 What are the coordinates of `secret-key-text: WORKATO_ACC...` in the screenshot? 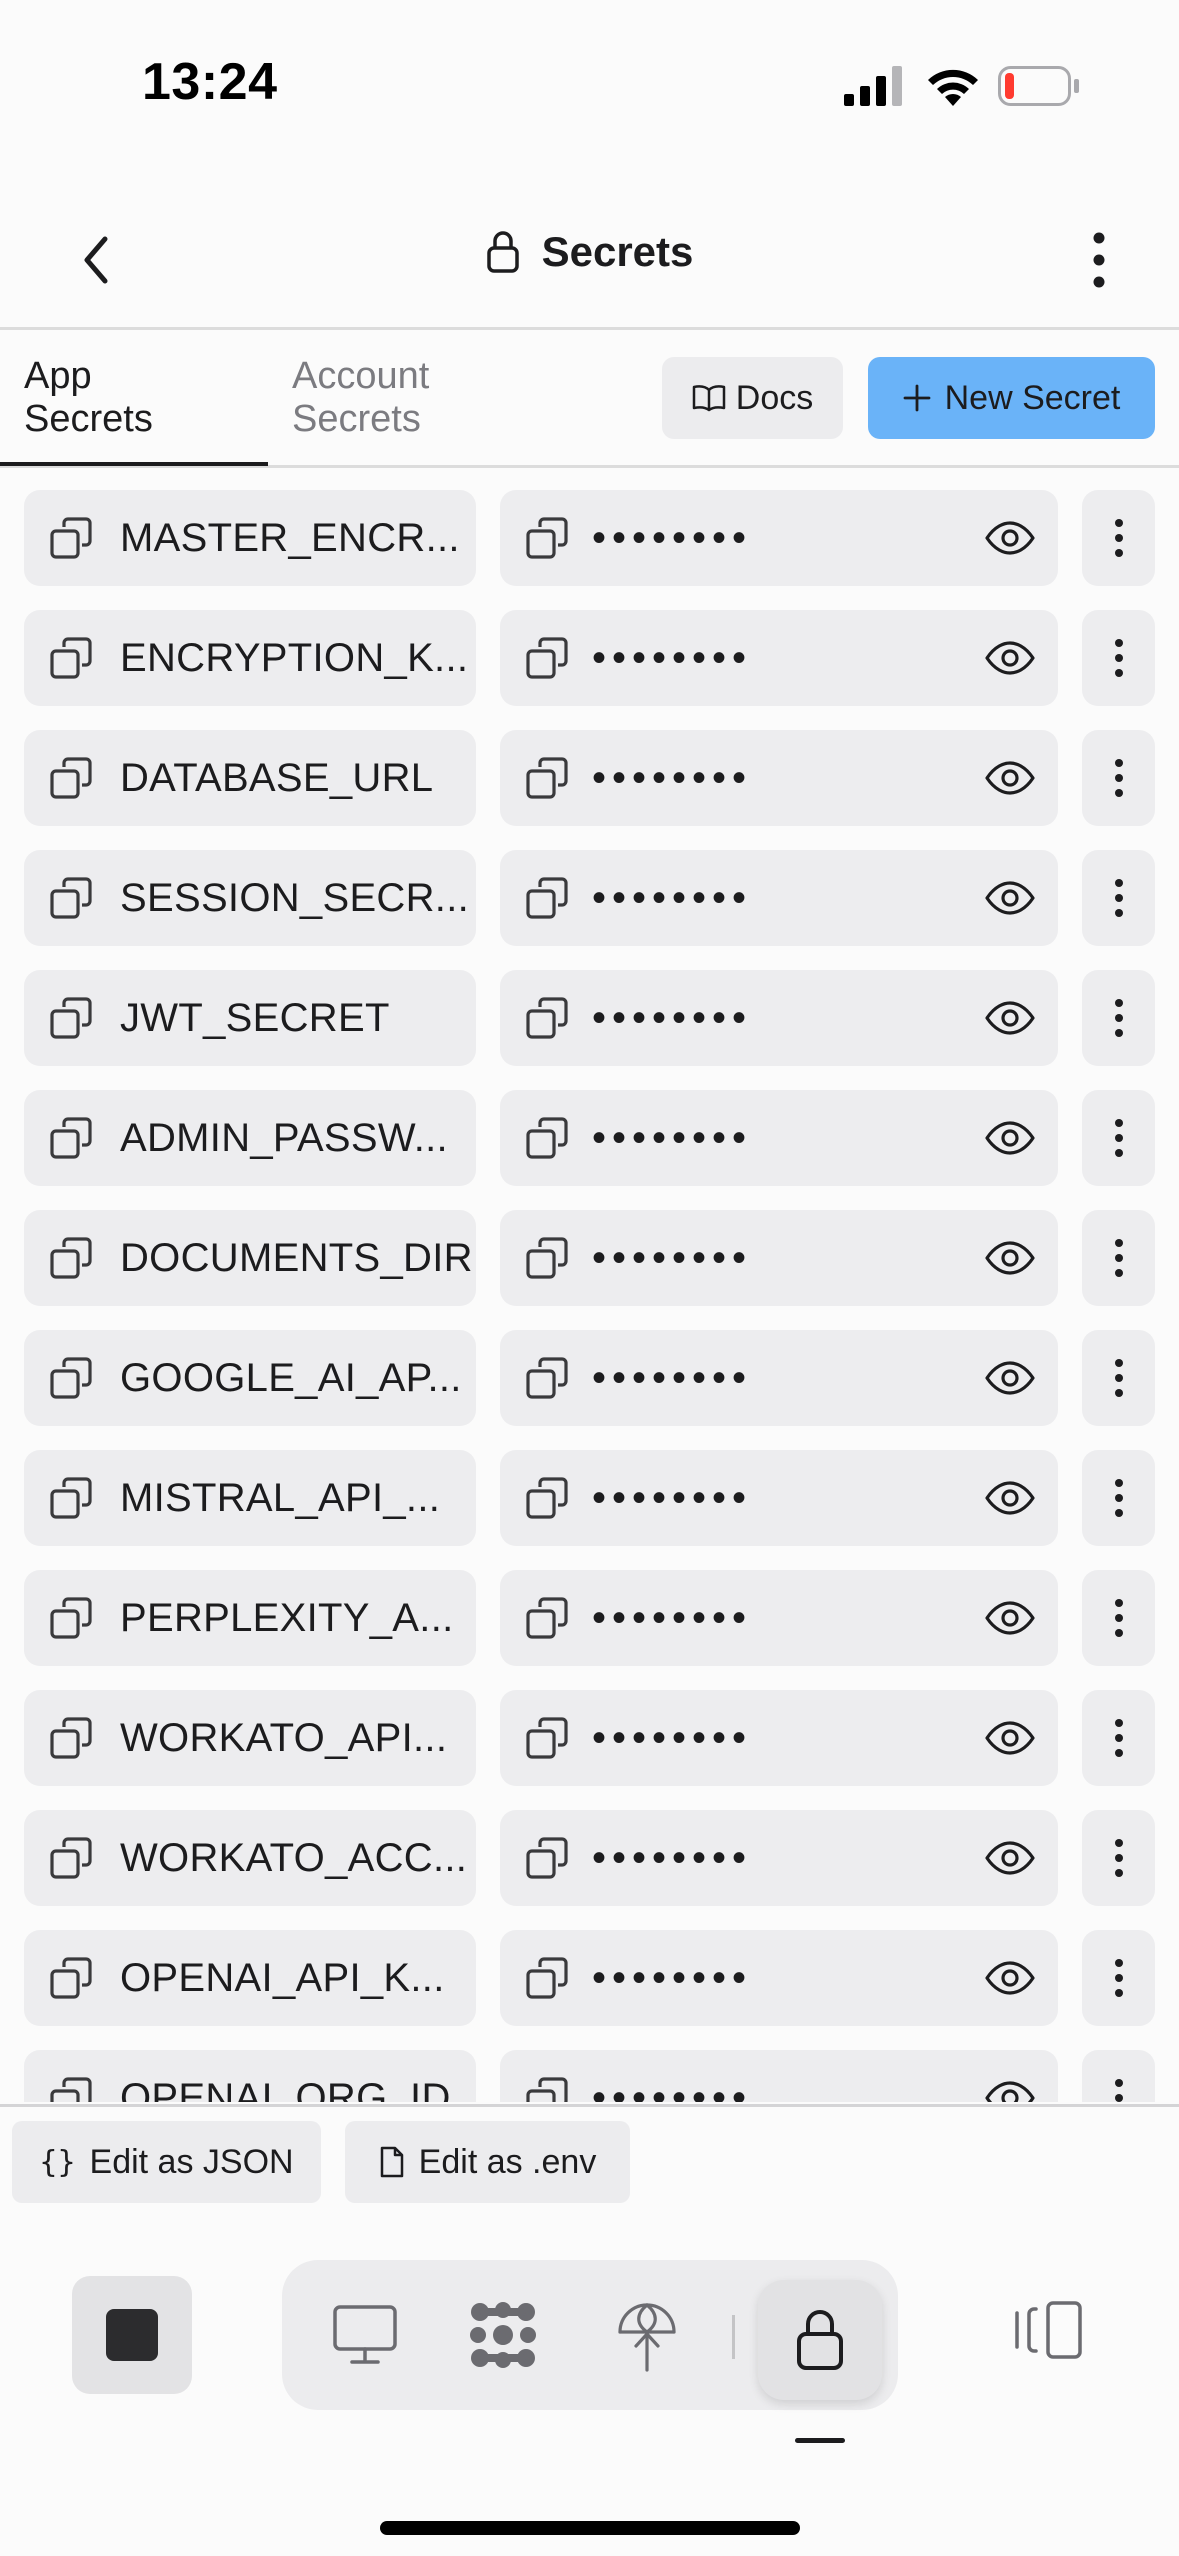 It's located at (294, 1857).